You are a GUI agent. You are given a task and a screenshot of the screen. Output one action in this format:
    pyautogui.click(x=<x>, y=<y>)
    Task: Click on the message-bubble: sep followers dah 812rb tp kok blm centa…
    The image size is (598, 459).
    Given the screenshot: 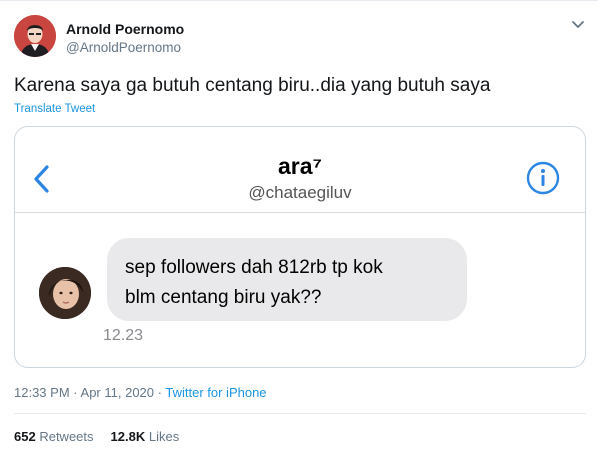 What is the action you would take?
    pyautogui.click(x=287, y=279)
    